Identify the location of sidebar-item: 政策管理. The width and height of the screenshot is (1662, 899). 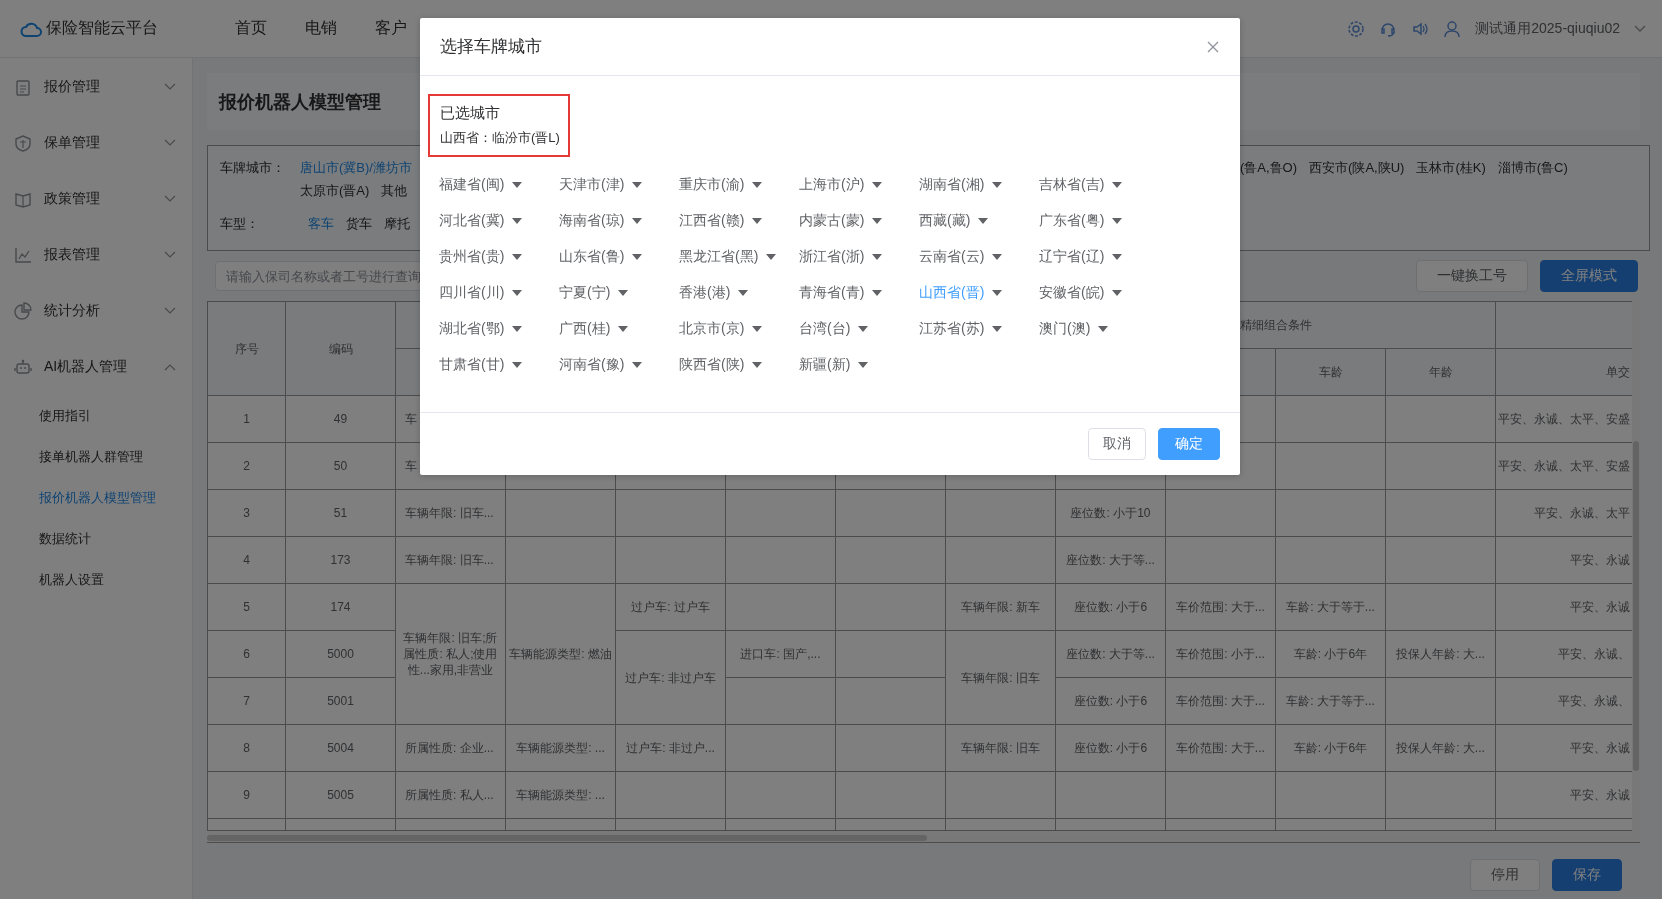
(98, 199).